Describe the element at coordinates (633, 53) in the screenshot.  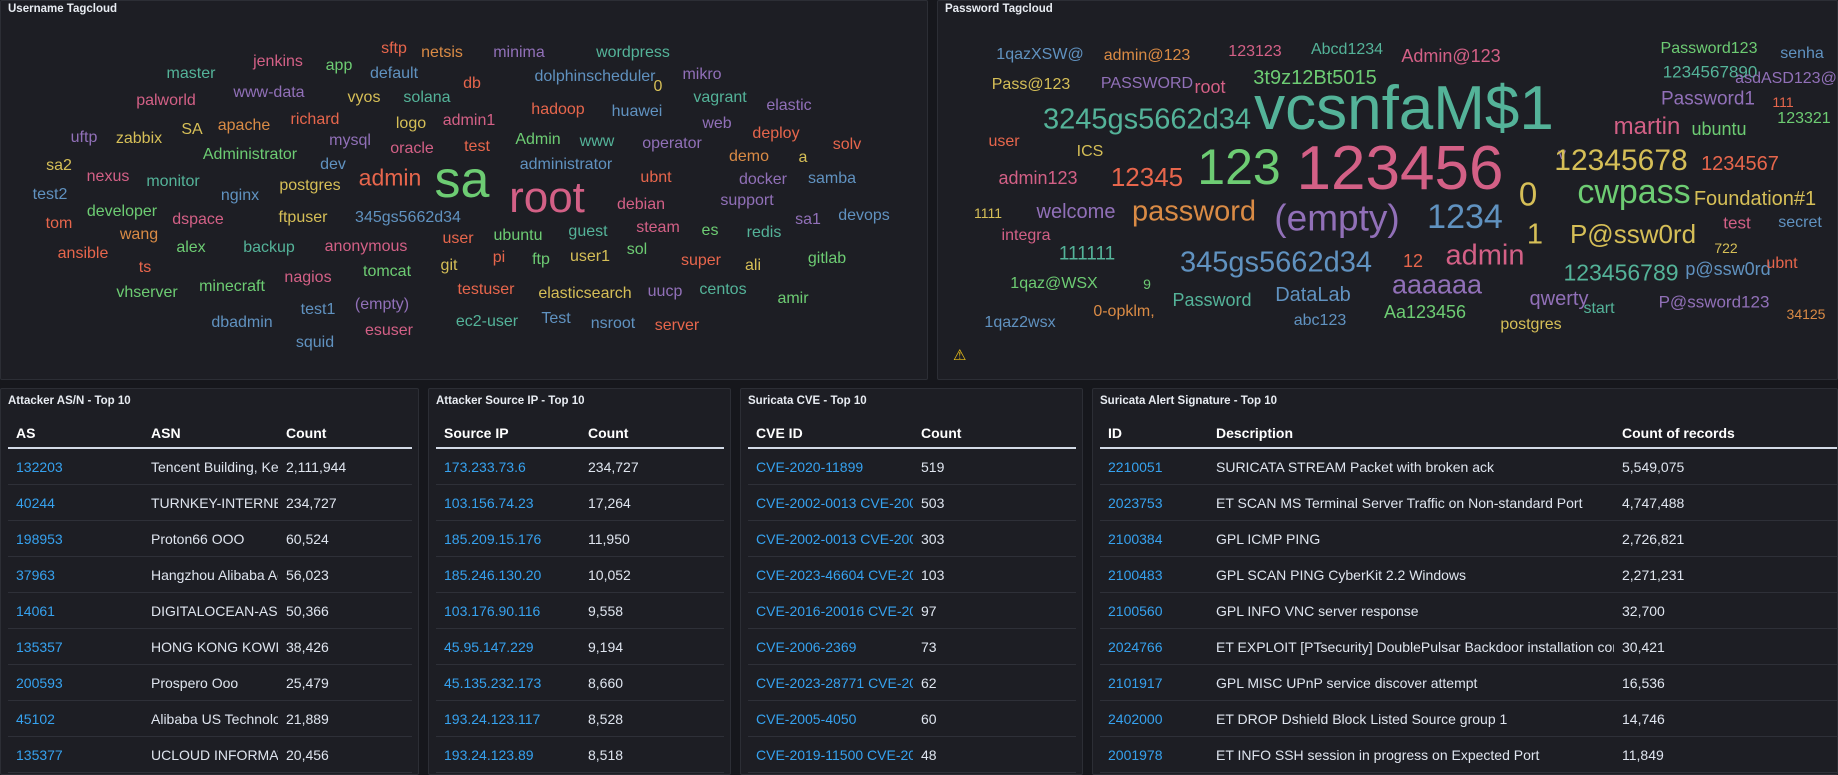
I see `tag-word: wordpress` at that location.